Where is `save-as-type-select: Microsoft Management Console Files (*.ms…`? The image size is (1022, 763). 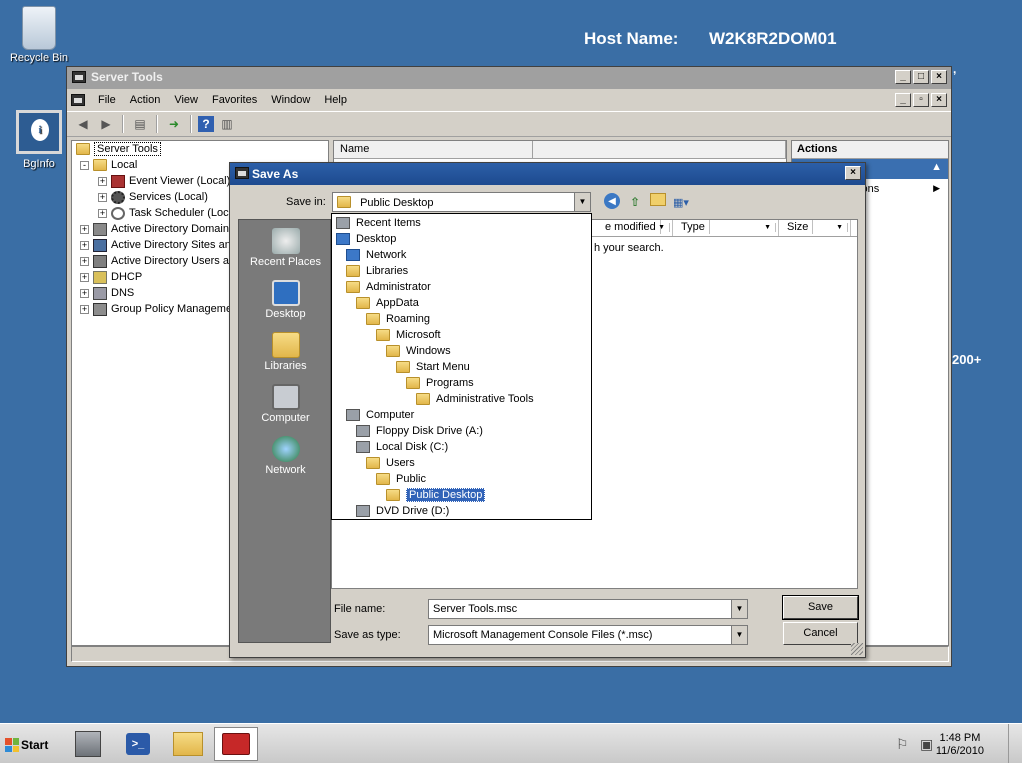
save-as-type-select: Microsoft Management Console Files (*.ms… is located at coordinates (588, 635).